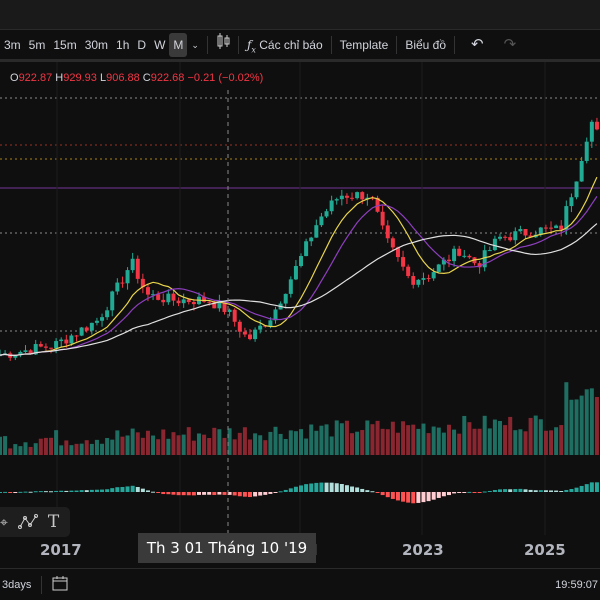 This screenshot has height=600, width=600. Describe the element at coordinates (96, 45) in the screenshot. I see `interval-30m: 30m` at that location.